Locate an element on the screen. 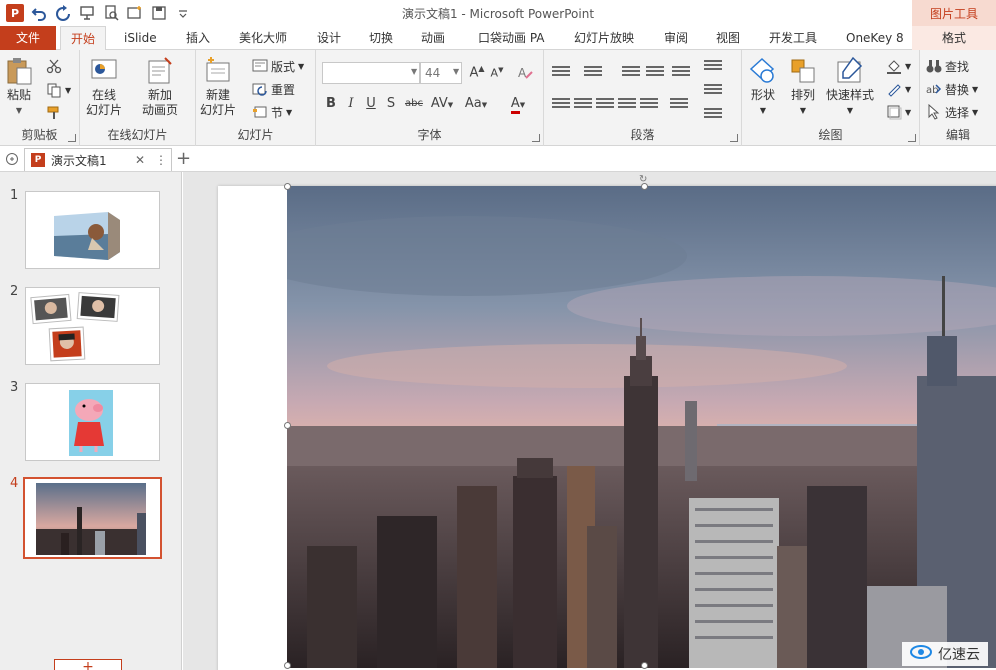  tab-view: 视图 is located at coordinates (728, 38).